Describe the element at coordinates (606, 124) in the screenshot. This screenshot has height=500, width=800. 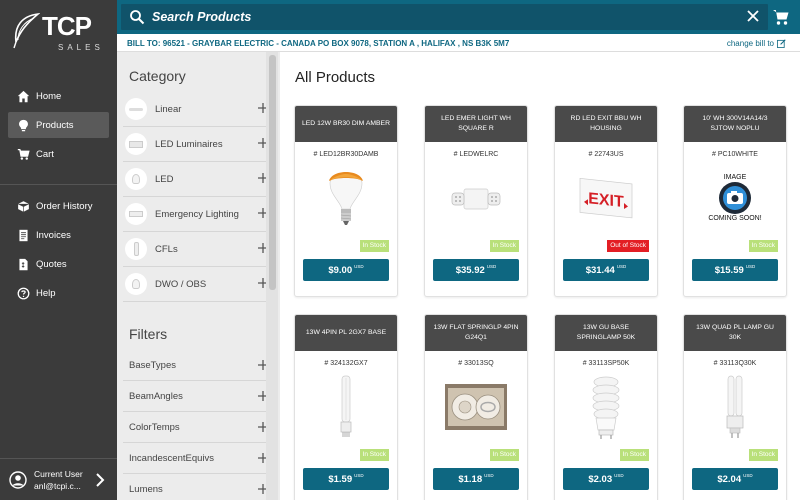
I see `product-name: RD LED EXIT BBU WH HOUSING` at that location.